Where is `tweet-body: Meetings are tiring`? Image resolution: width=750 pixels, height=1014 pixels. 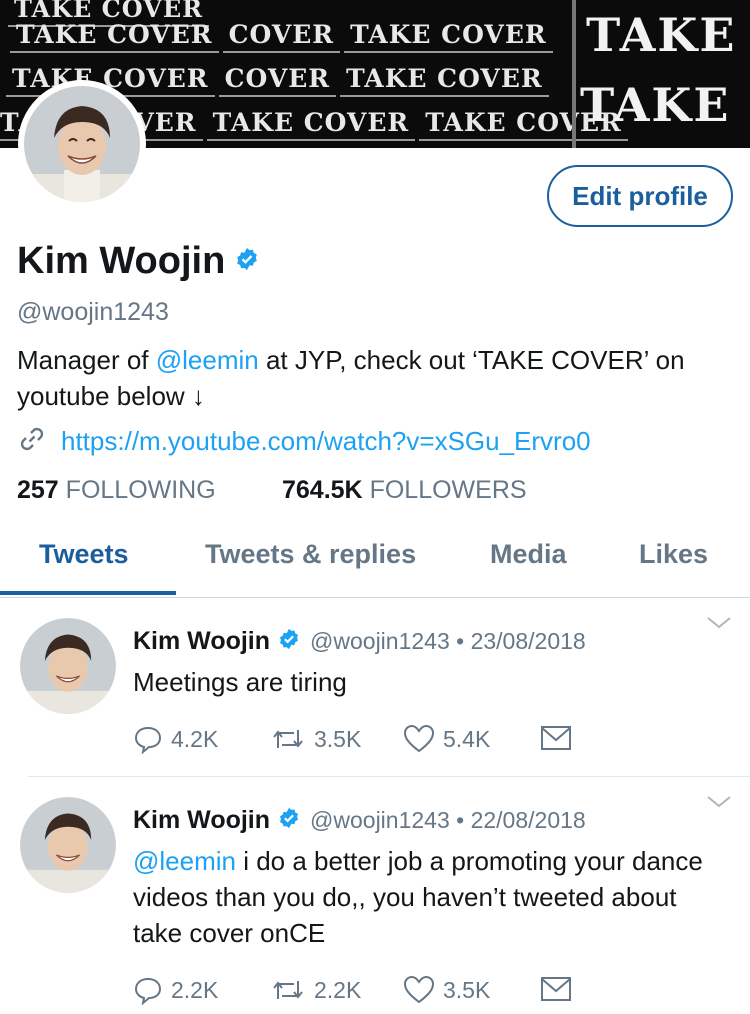
tweet-body: Meetings are tiring is located at coordinates (240, 682).